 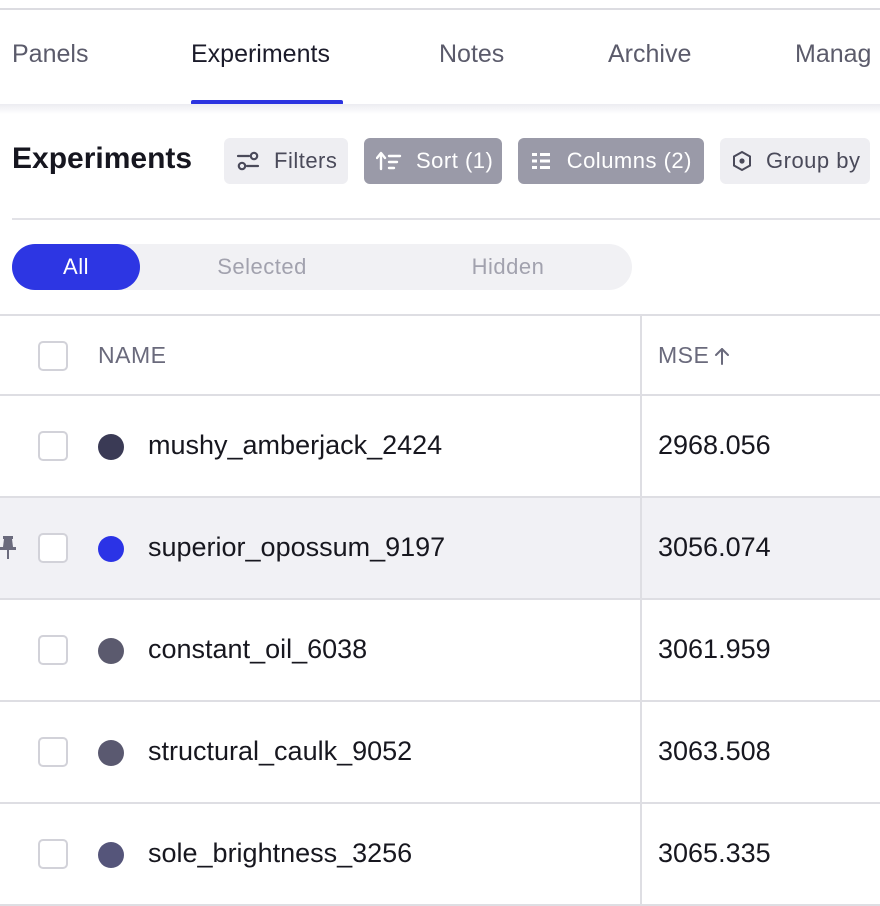 What do you see at coordinates (722, 356) in the screenshot?
I see `sort-ascending-icon` at bounding box center [722, 356].